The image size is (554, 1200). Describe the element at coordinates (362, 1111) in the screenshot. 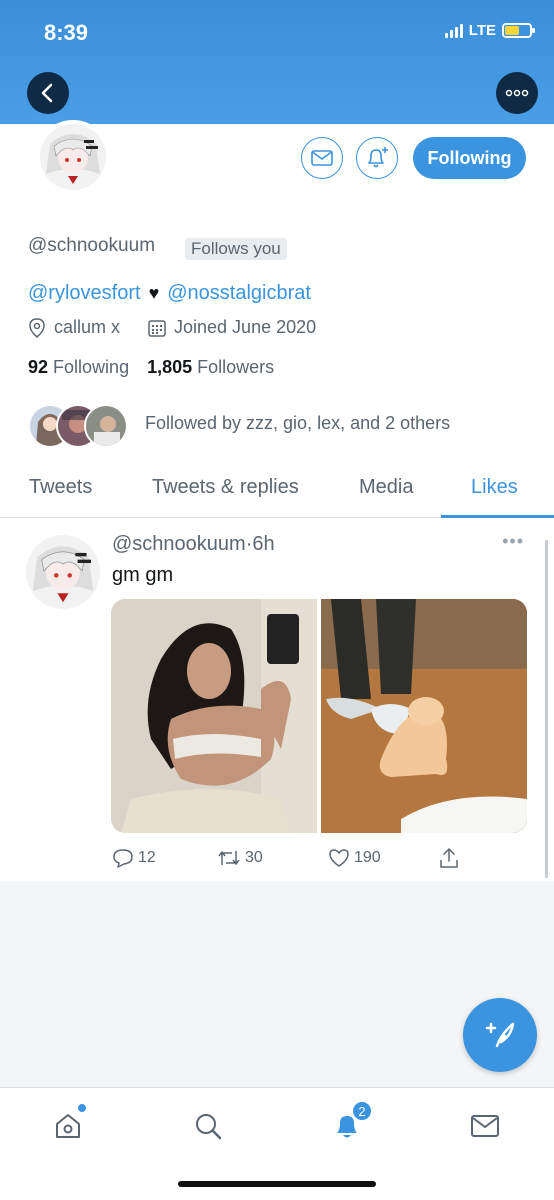

I see `notifications-badge: 2` at that location.